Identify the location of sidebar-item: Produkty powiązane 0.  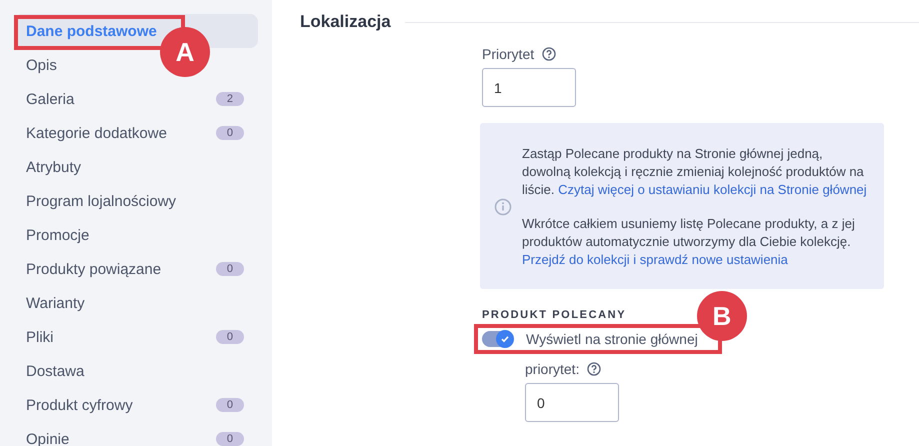
(136, 269).